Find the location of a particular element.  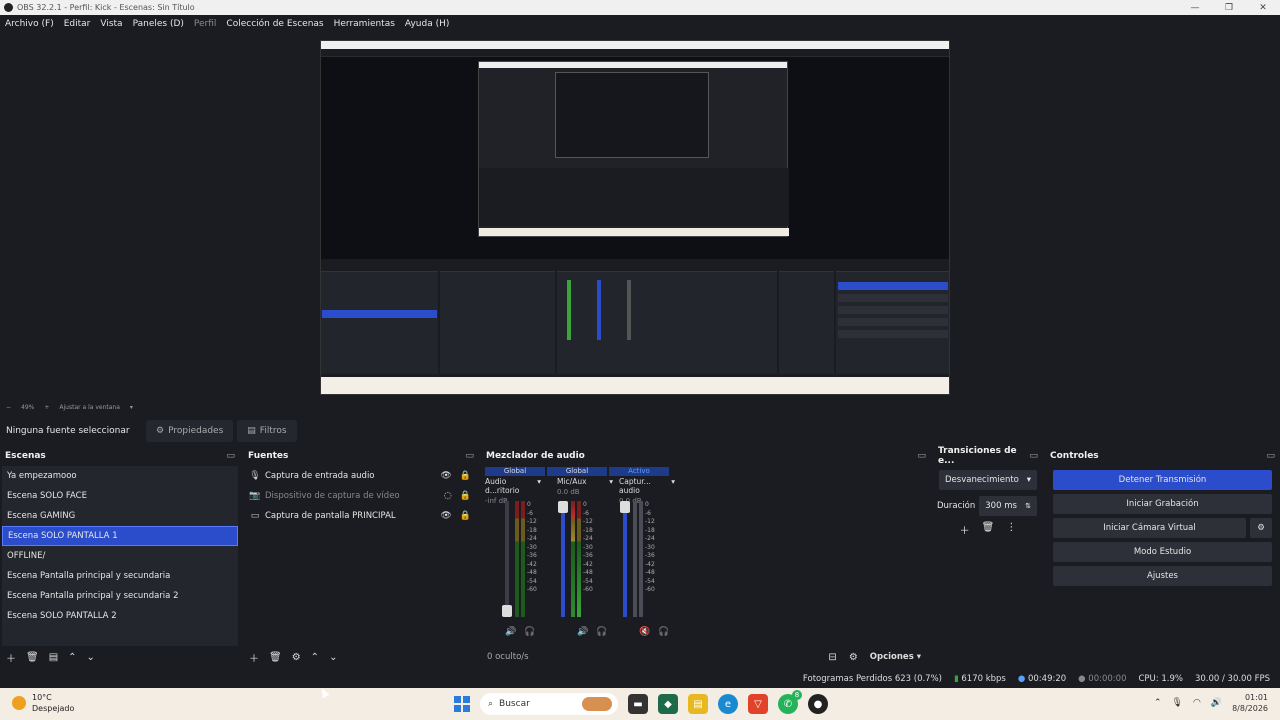

speaker-muted-icon: 🔇 is located at coordinates (644, 632).